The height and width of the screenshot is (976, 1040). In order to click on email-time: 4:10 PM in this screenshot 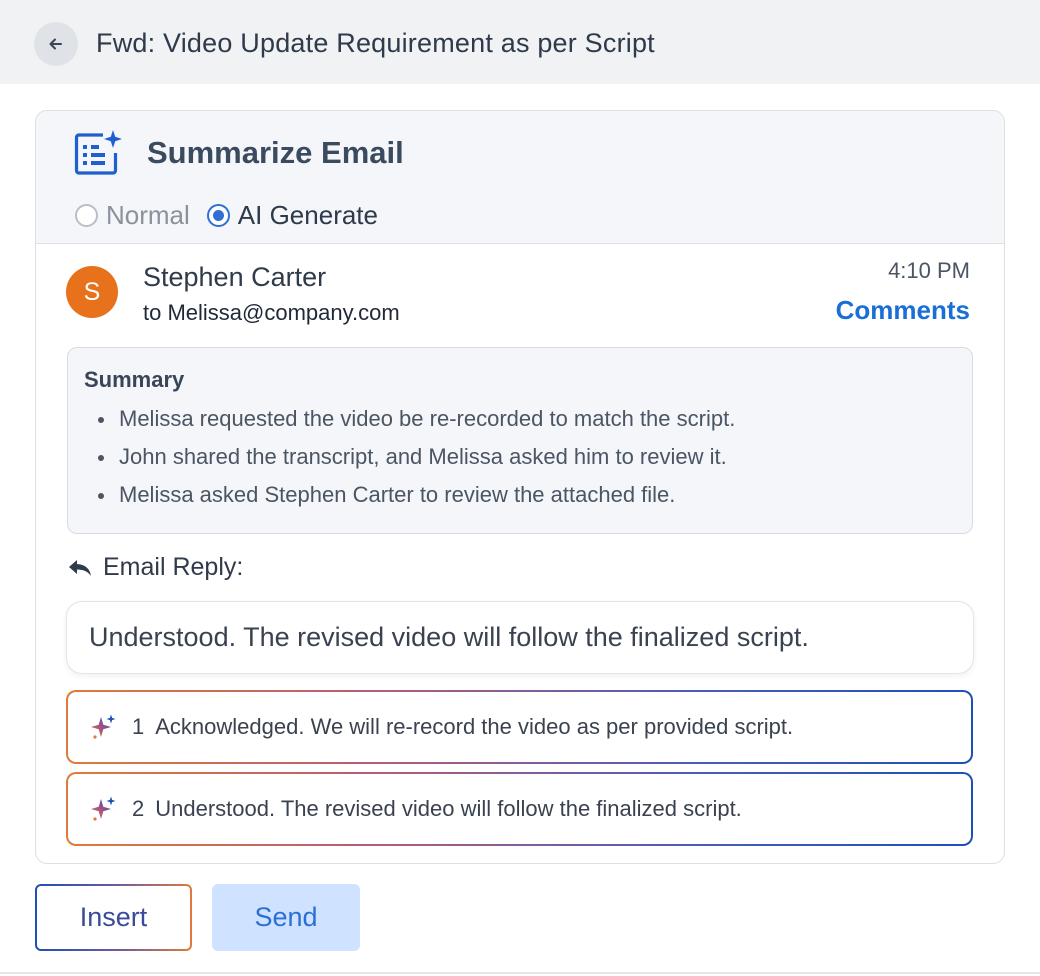, I will do `click(929, 270)`.